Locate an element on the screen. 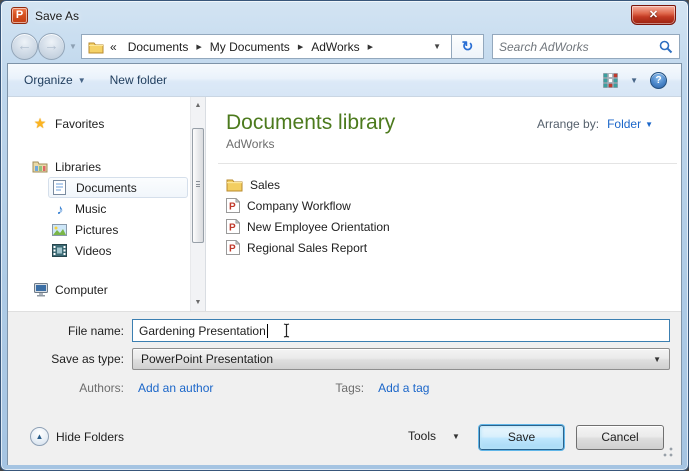 Image resolution: width=689 pixels, height=471 pixels. sidebar-item-pictures: Pictures is located at coordinates (119, 229).